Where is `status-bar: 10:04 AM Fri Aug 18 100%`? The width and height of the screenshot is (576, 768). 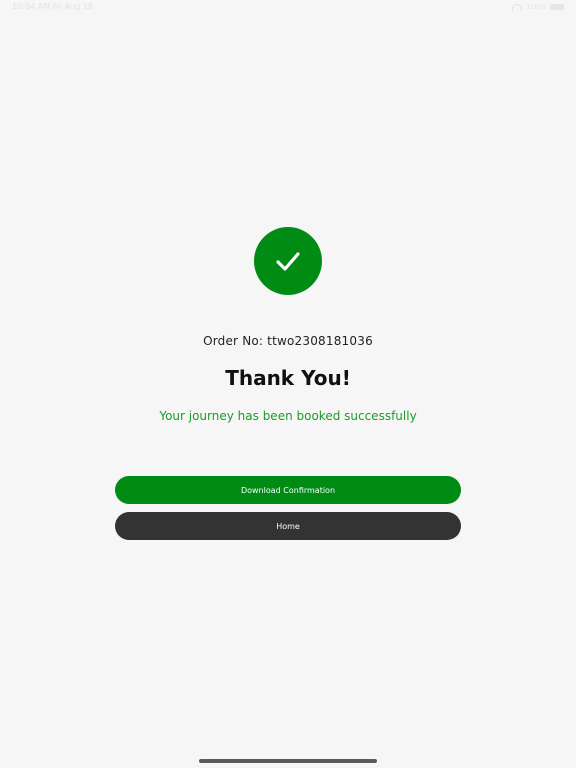
status-bar: 10:04 AM Fri Aug 18 100% is located at coordinates (288, 7).